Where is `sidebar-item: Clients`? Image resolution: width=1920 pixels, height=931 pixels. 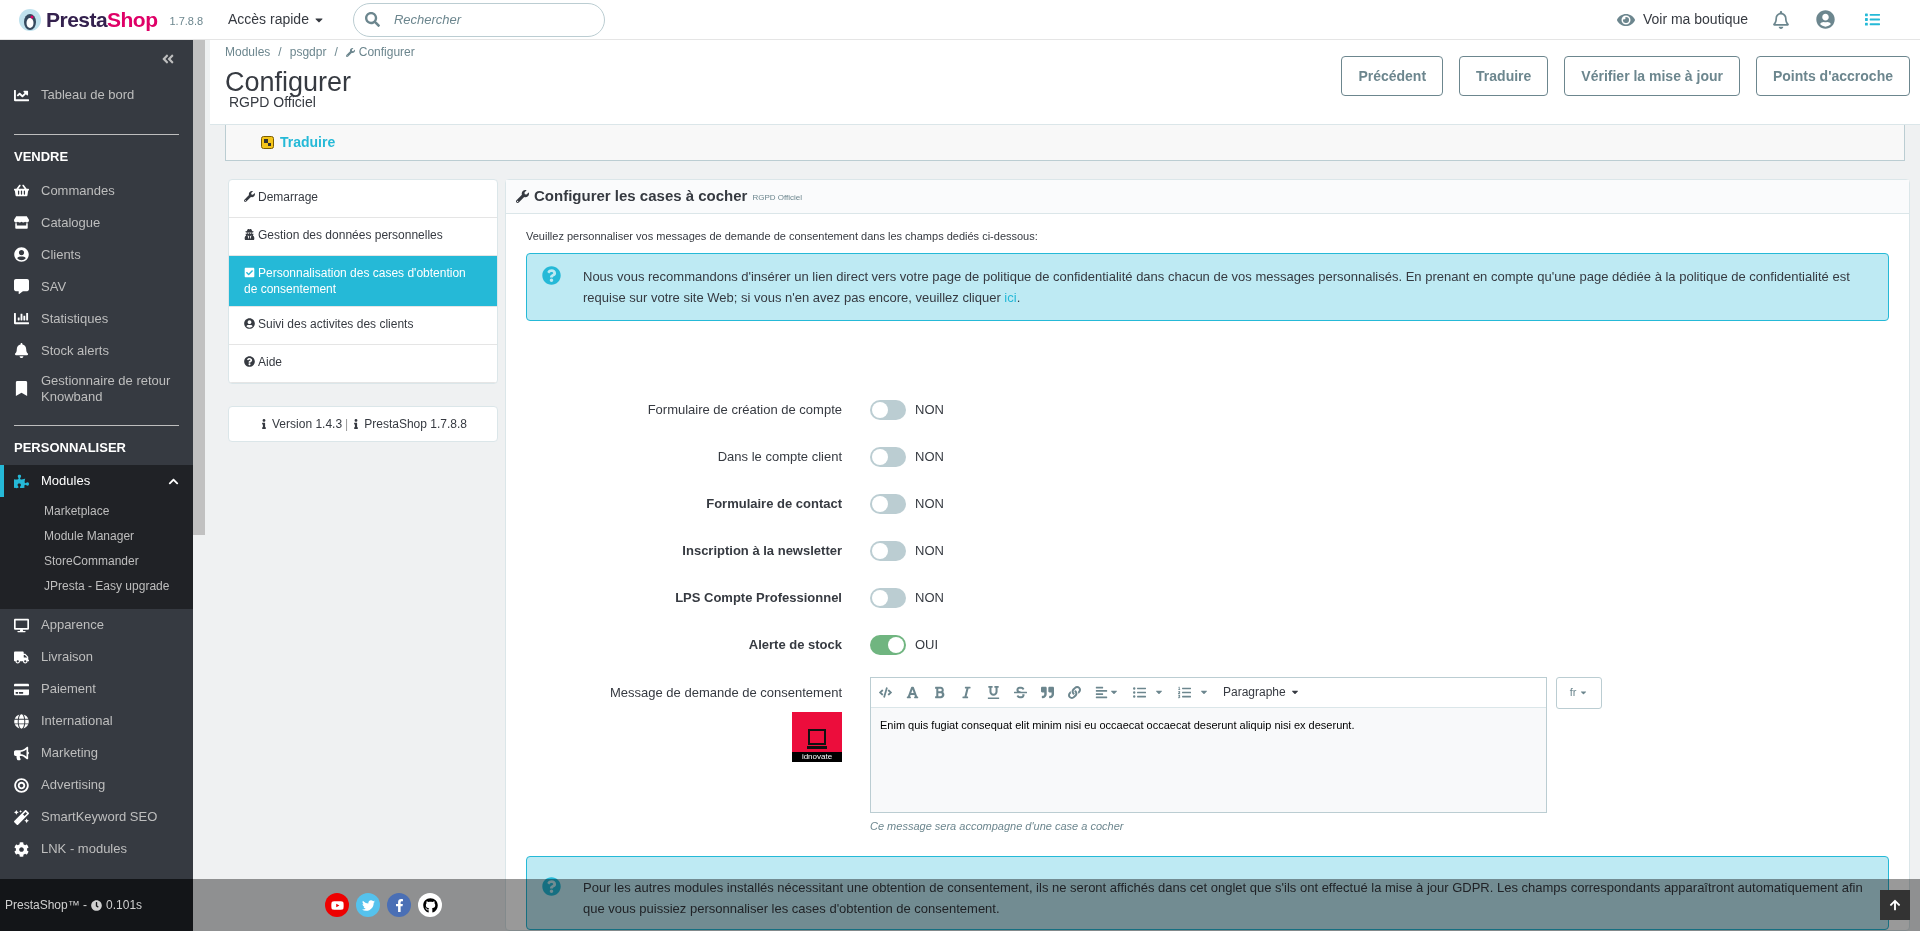 sidebar-item: Clients is located at coordinates (96, 254).